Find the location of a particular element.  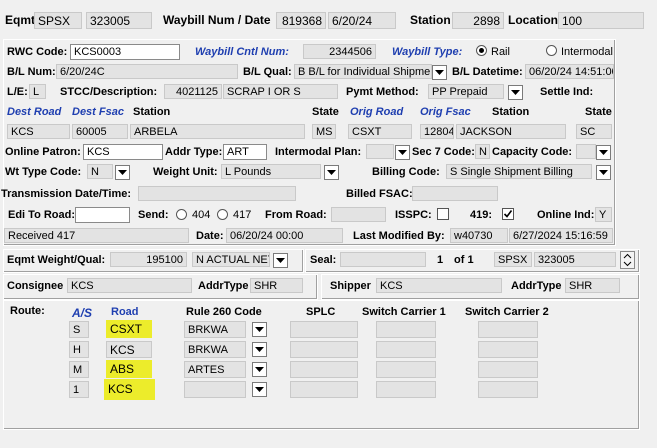

route-row-3-switch2 is located at coordinates (508, 389).